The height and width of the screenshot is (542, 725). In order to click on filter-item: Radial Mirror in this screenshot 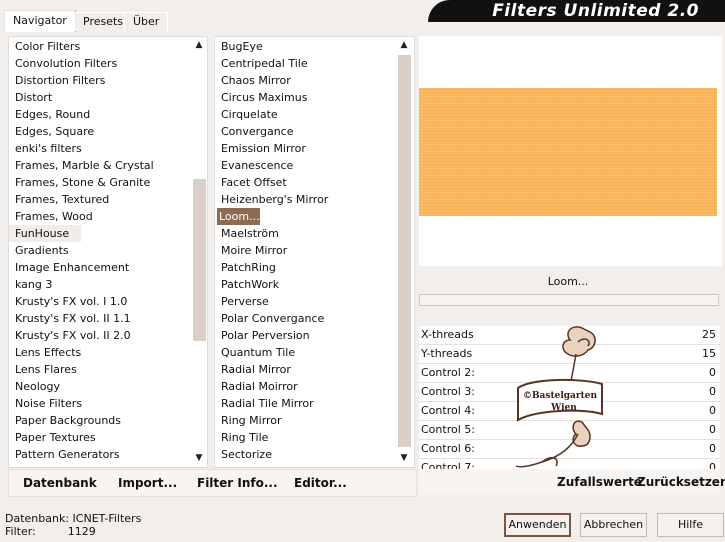, I will do `click(306, 369)`.